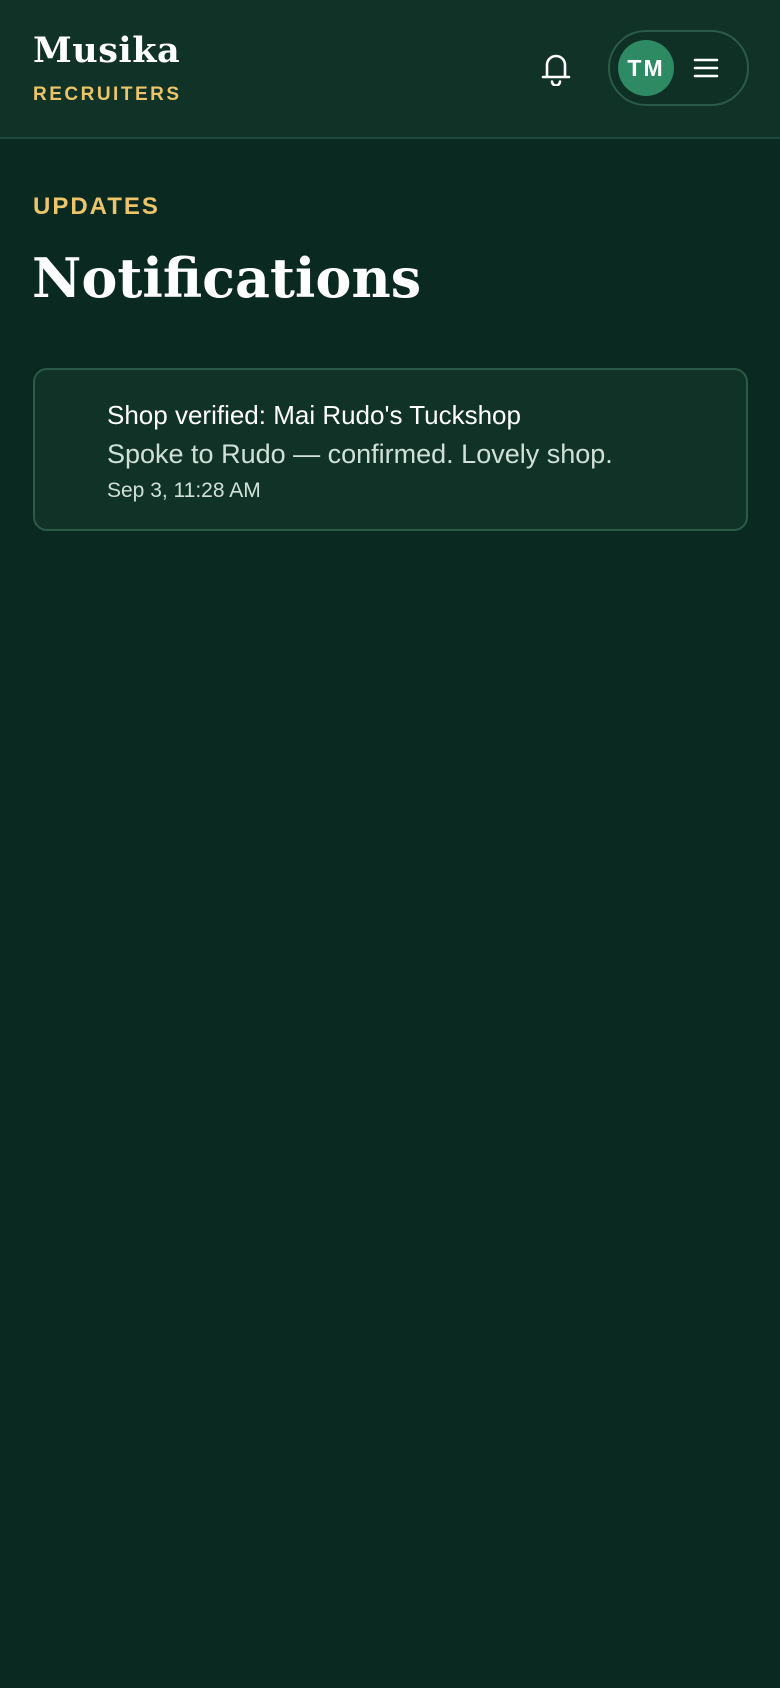 Image resolution: width=780 pixels, height=1688 pixels. I want to click on bell-icon, so click(556, 70).